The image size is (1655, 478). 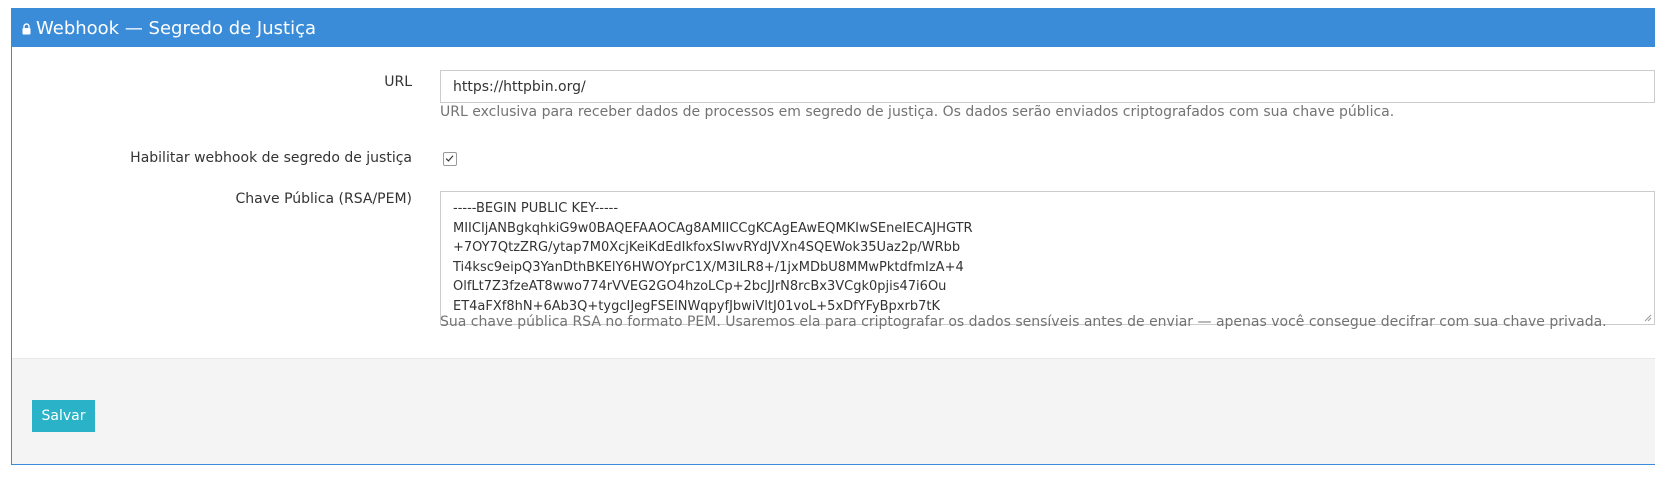 What do you see at coordinates (271, 158) in the screenshot?
I see `enable-webhook-label: Habilitar webhook de segredo de justiça` at bounding box center [271, 158].